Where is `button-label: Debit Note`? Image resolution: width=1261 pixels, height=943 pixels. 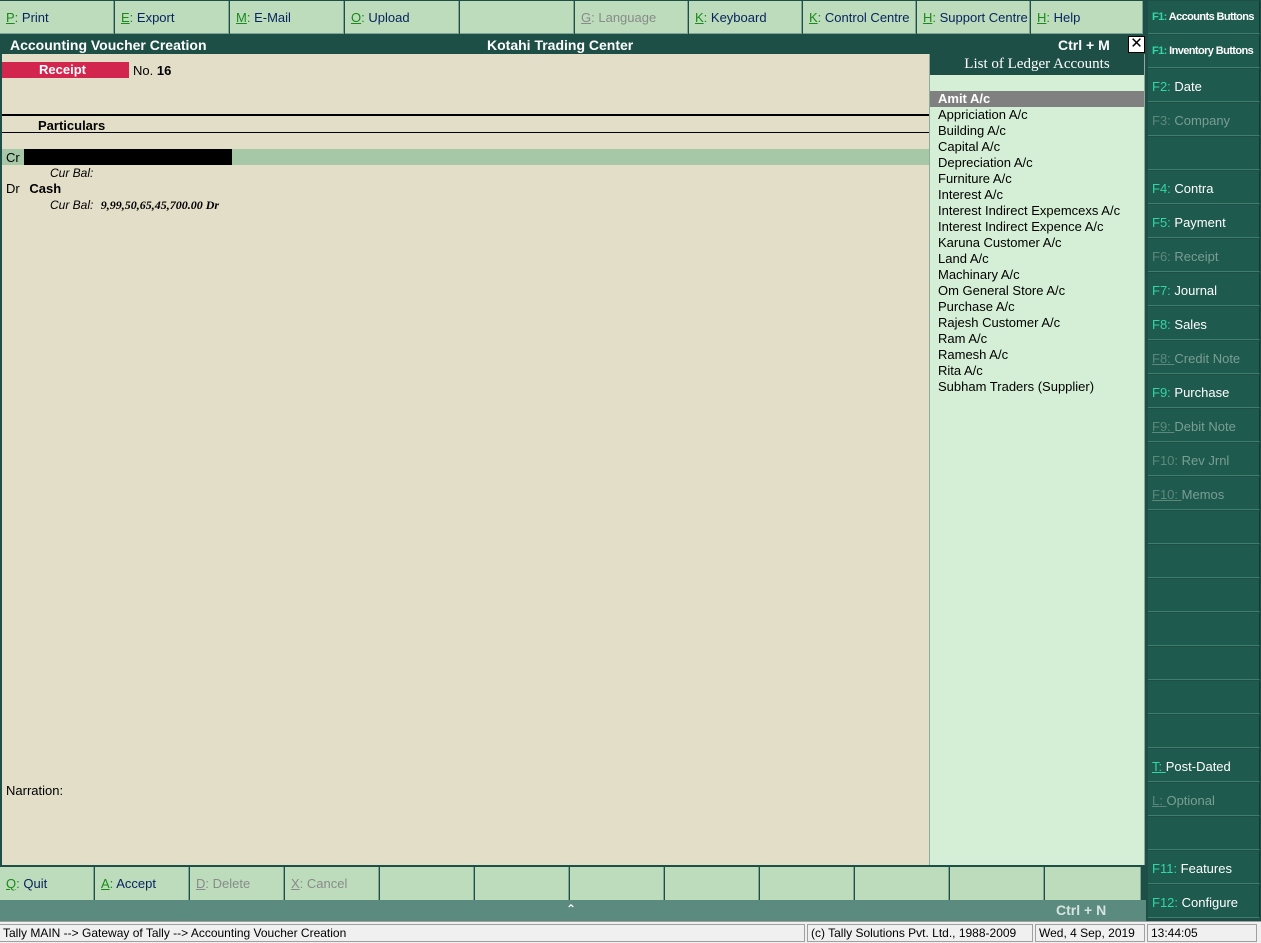
button-label: Debit Note is located at coordinates (1205, 426).